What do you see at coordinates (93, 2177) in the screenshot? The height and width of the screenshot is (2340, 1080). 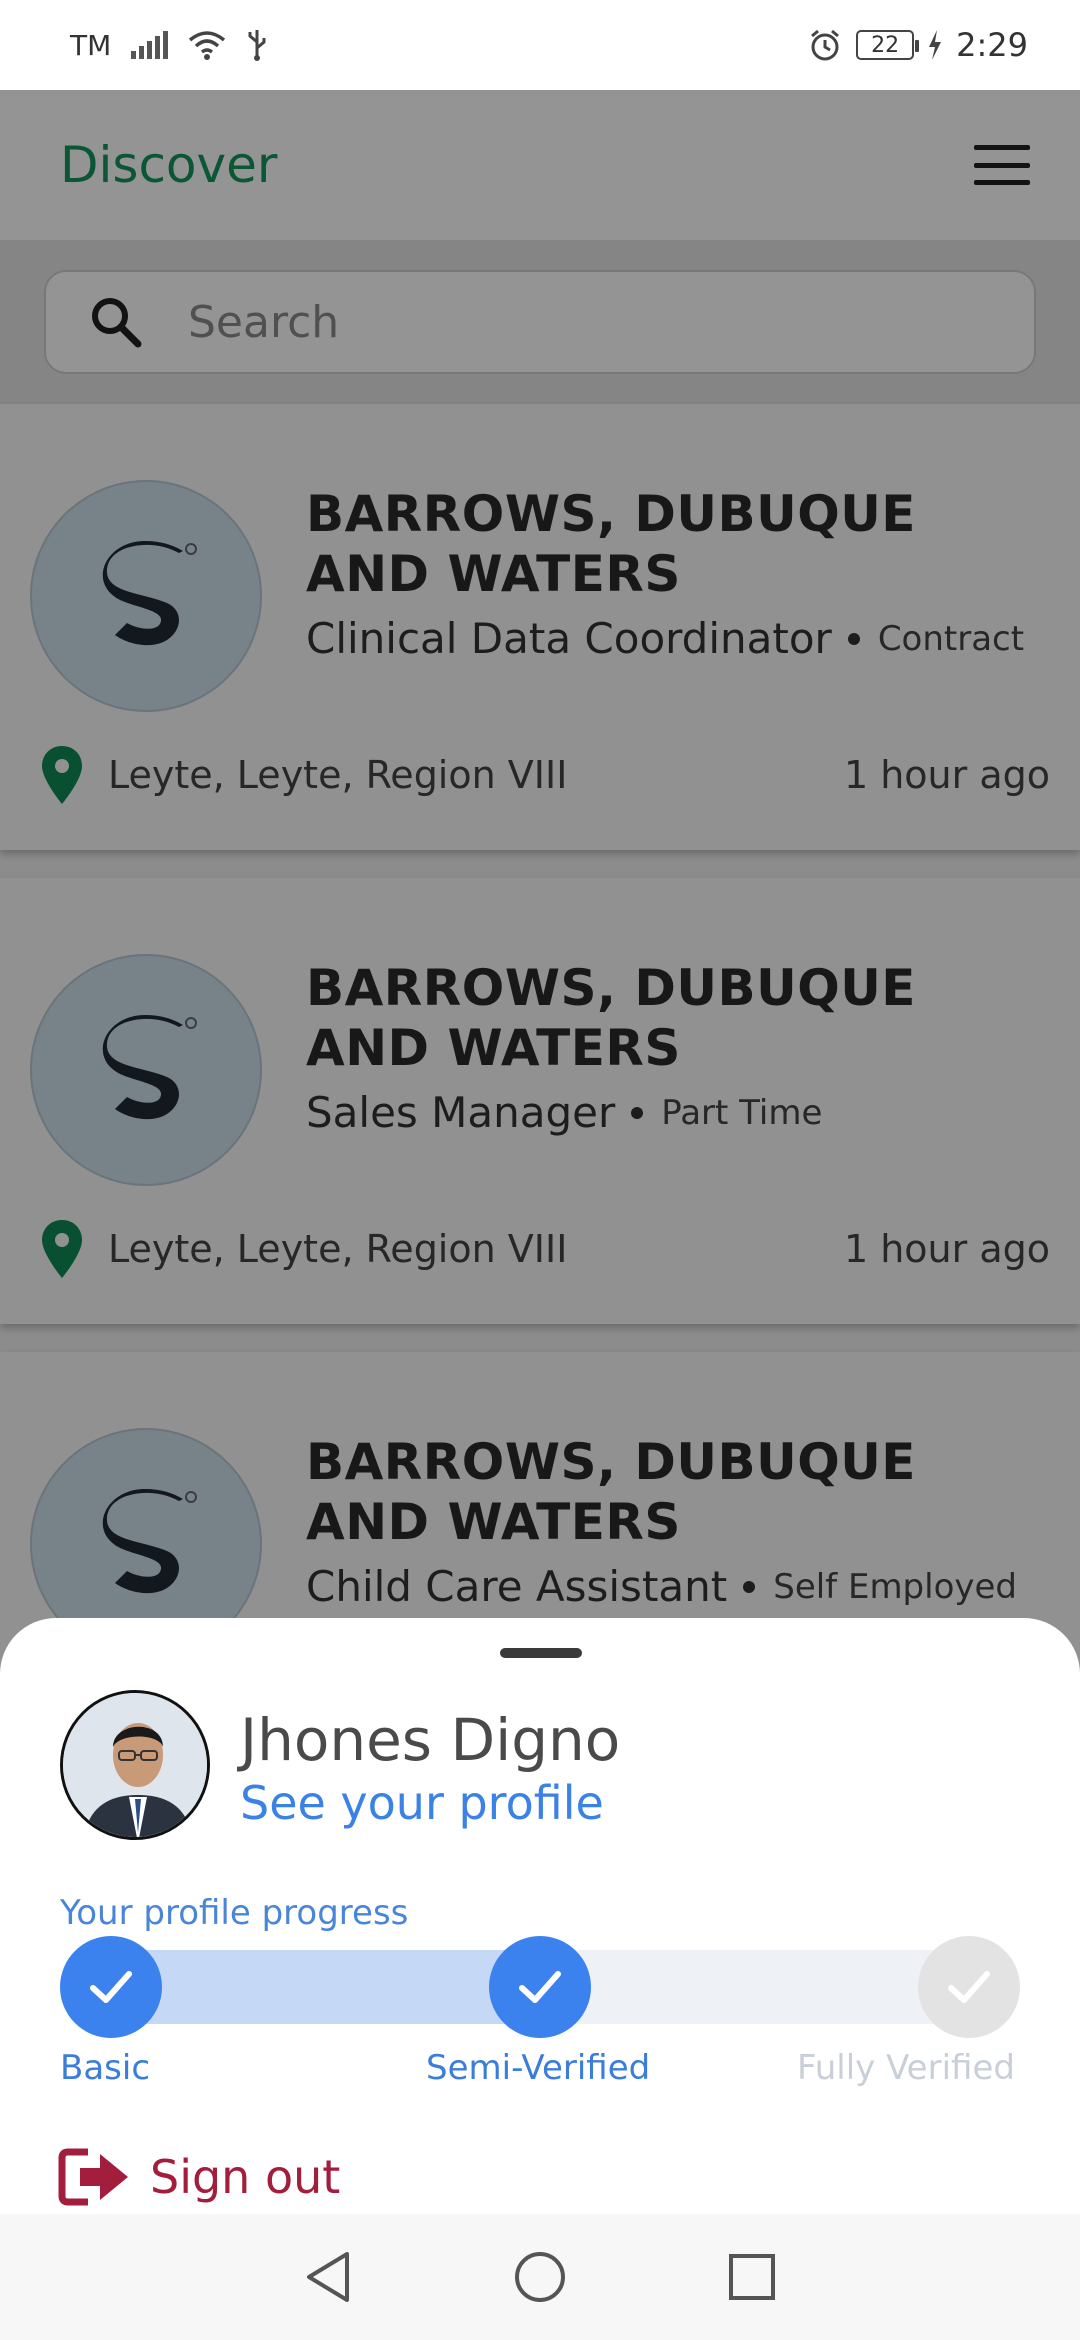 I see `sign-out-icon` at bounding box center [93, 2177].